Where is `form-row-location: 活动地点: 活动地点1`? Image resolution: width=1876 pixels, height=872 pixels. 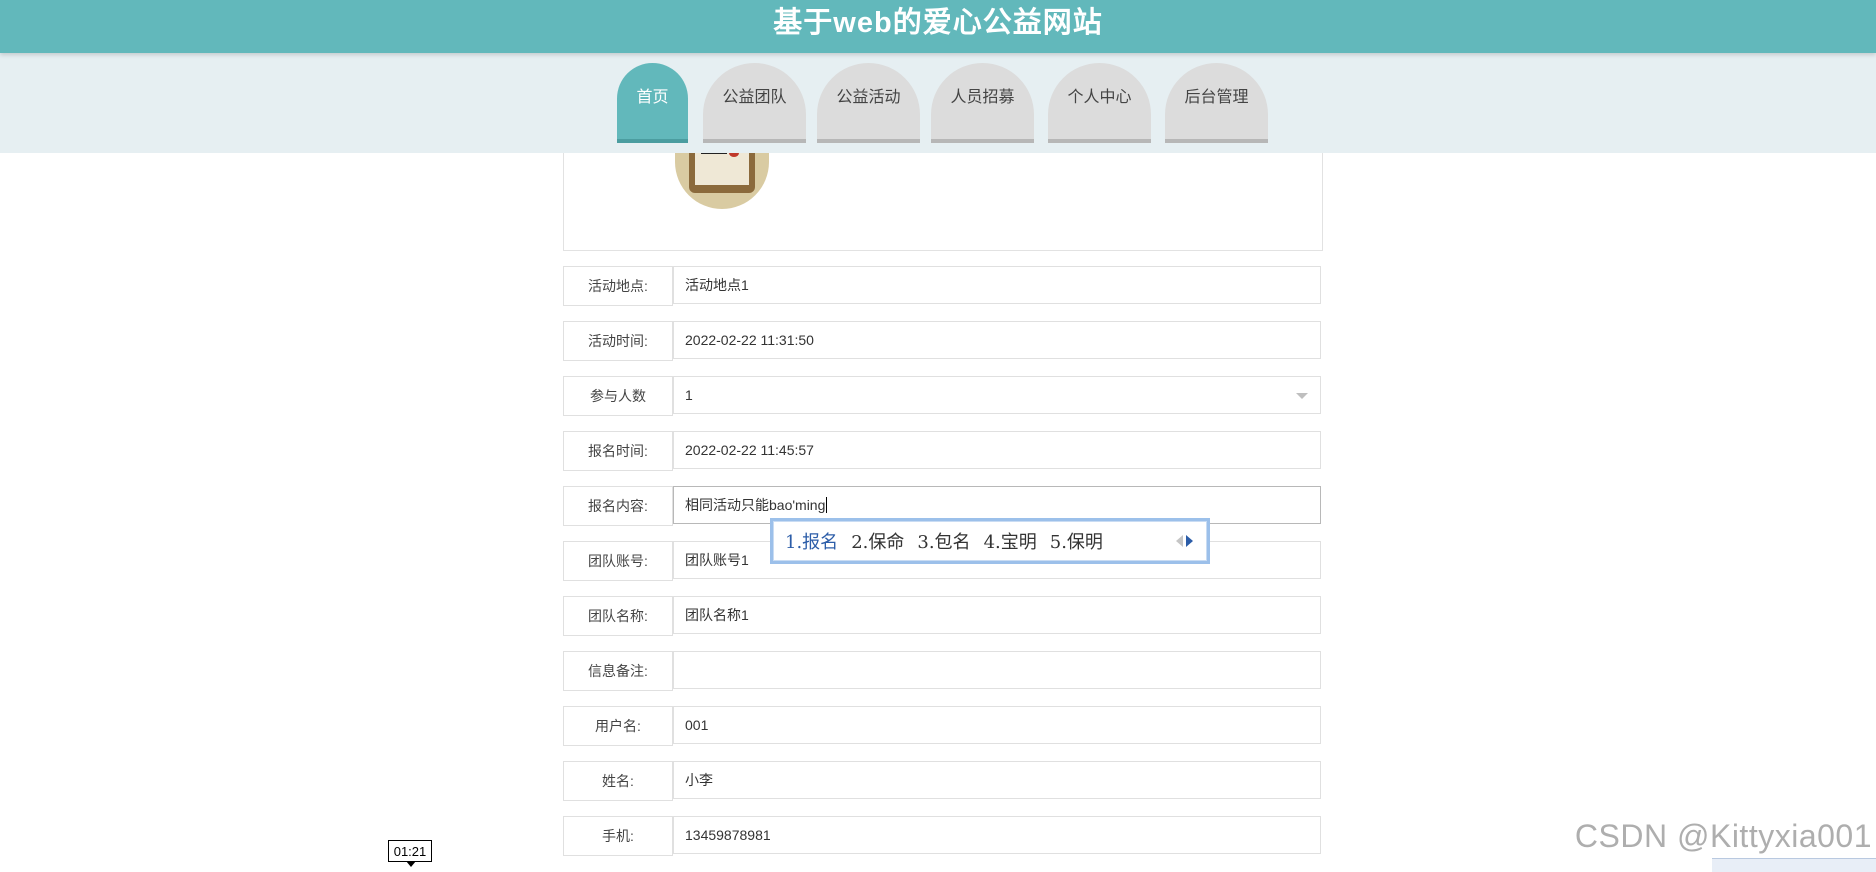 form-row-location: 活动地点: 活动地点1 is located at coordinates (943, 286).